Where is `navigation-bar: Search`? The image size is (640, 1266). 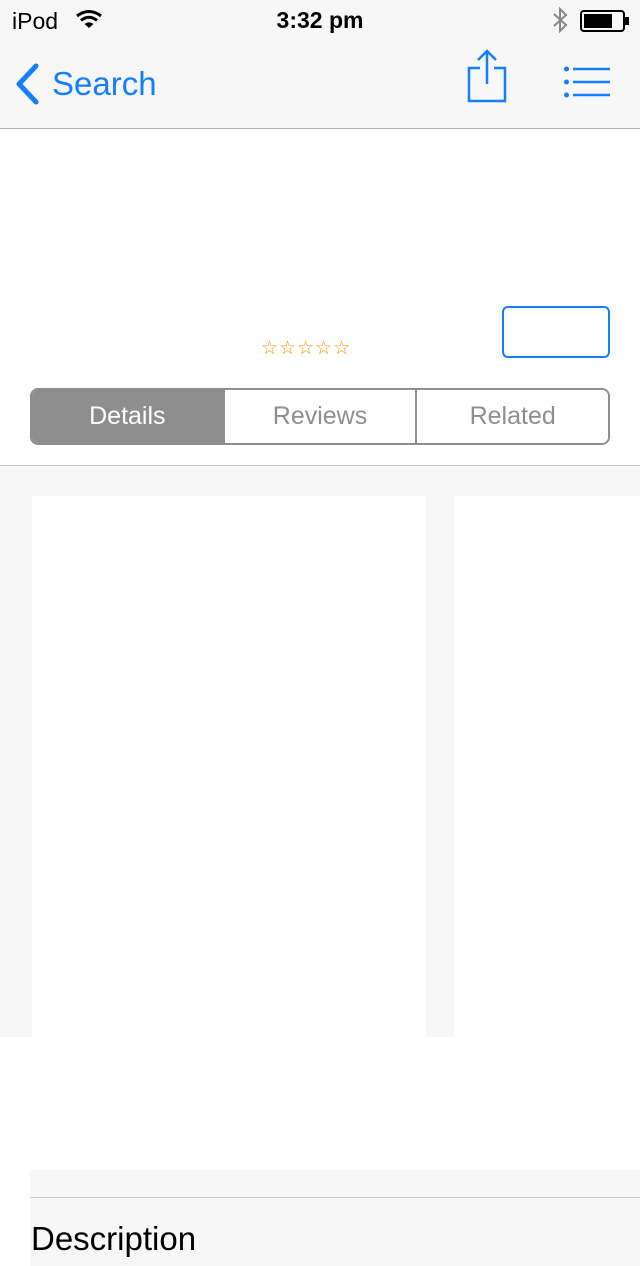 navigation-bar: Search is located at coordinates (320, 84).